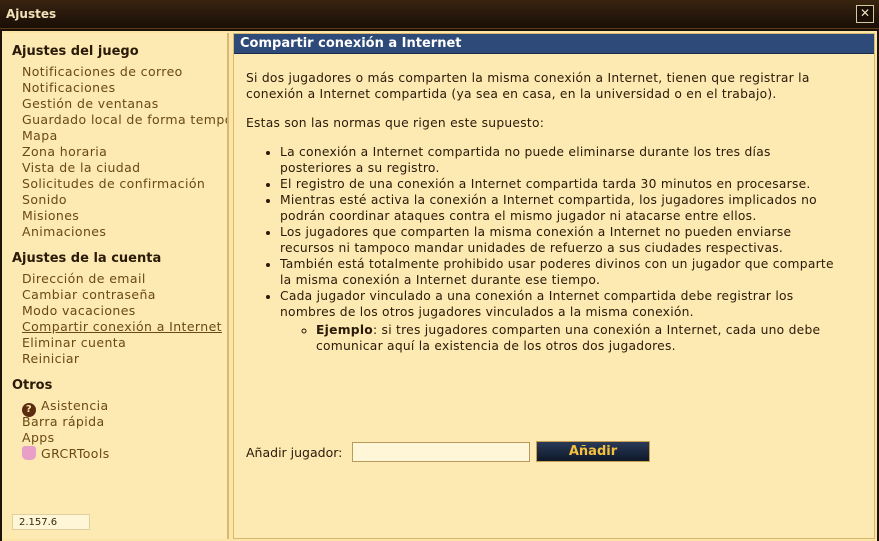 Image resolution: width=879 pixels, height=541 pixels. Describe the element at coordinates (32, 385) in the screenshot. I see `section-title-others: Otros` at that location.